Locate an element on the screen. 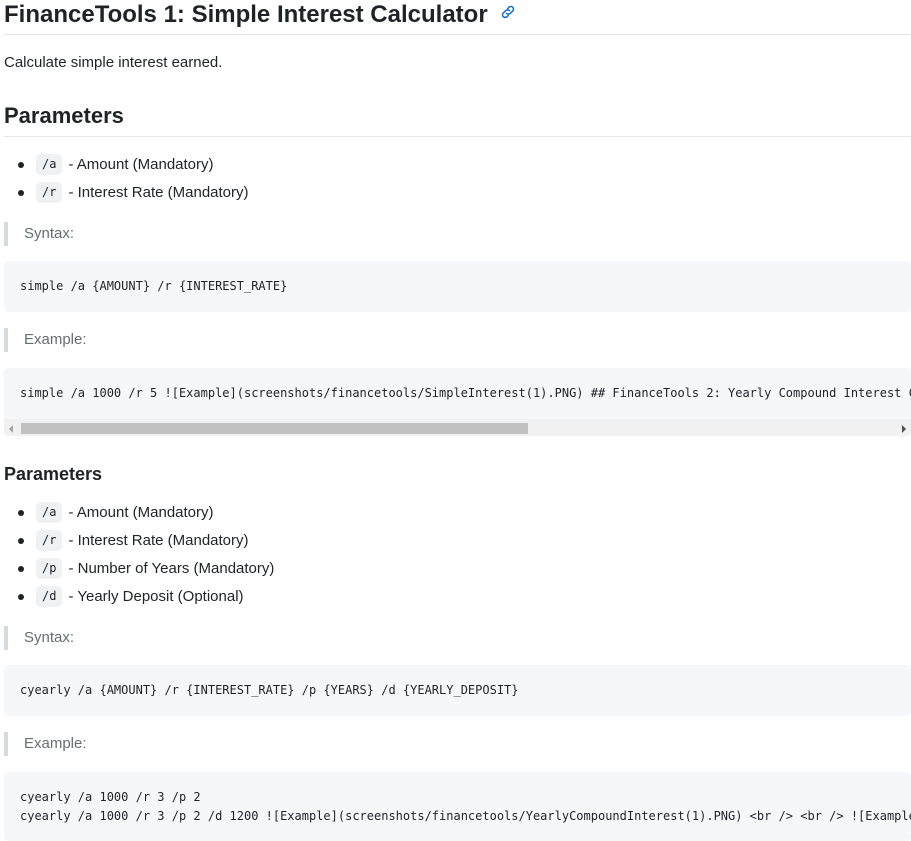 This screenshot has height=841, width=911. param-desc: - Yearly Deposit (Optional) is located at coordinates (156, 596).